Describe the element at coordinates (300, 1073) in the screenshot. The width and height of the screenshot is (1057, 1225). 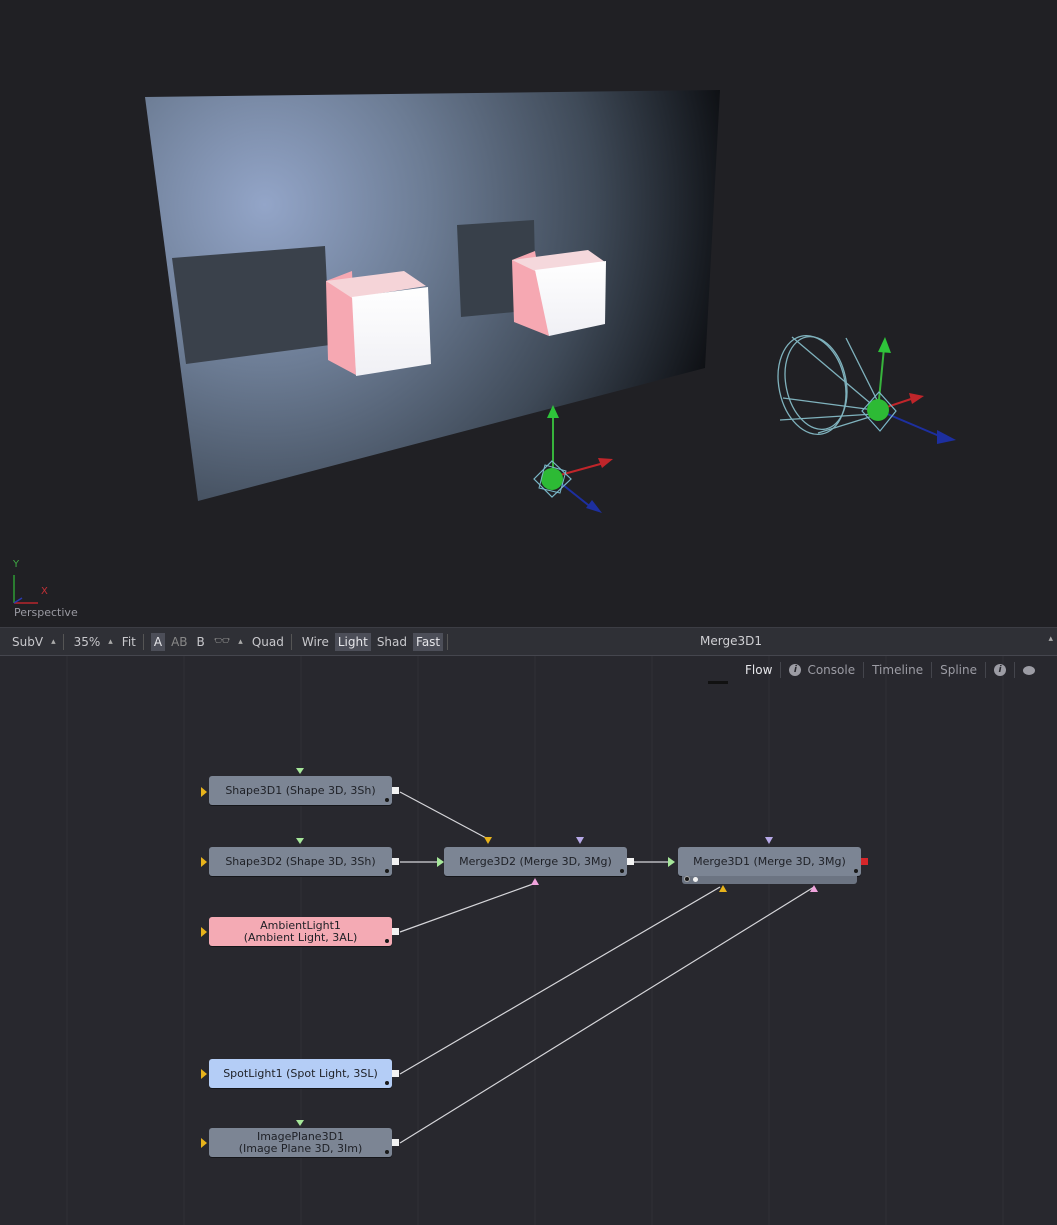
I see `node-label: SpotLight1 (Spot Light, 3SL)` at that location.